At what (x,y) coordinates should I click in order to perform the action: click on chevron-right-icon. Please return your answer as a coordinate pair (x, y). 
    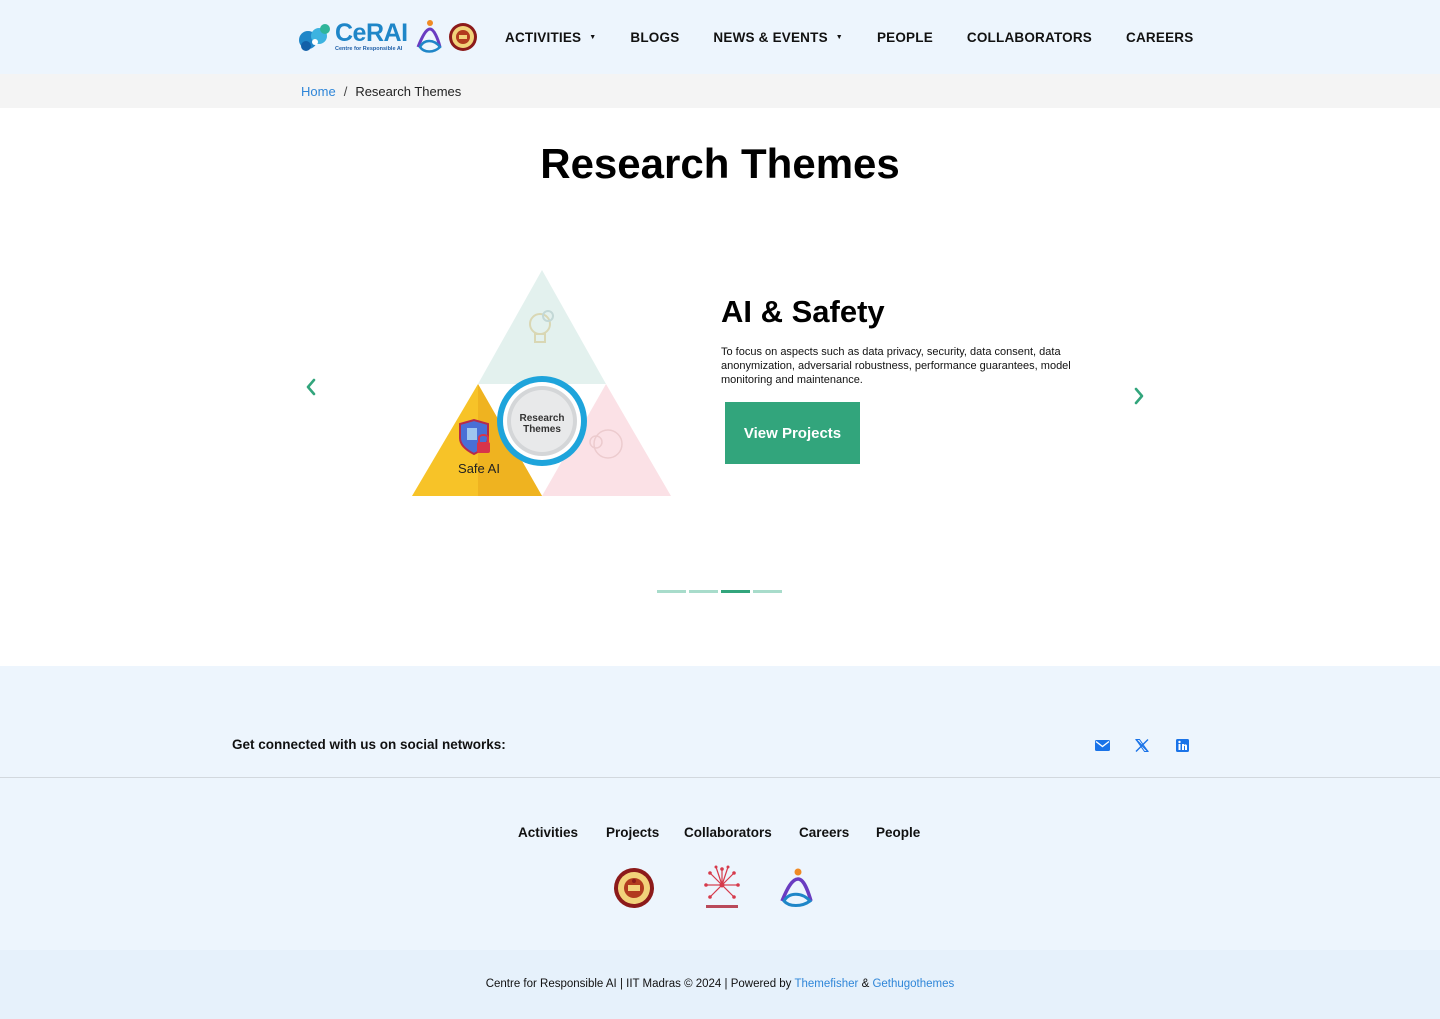
    Looking at the image, I should click on (1139, 396).